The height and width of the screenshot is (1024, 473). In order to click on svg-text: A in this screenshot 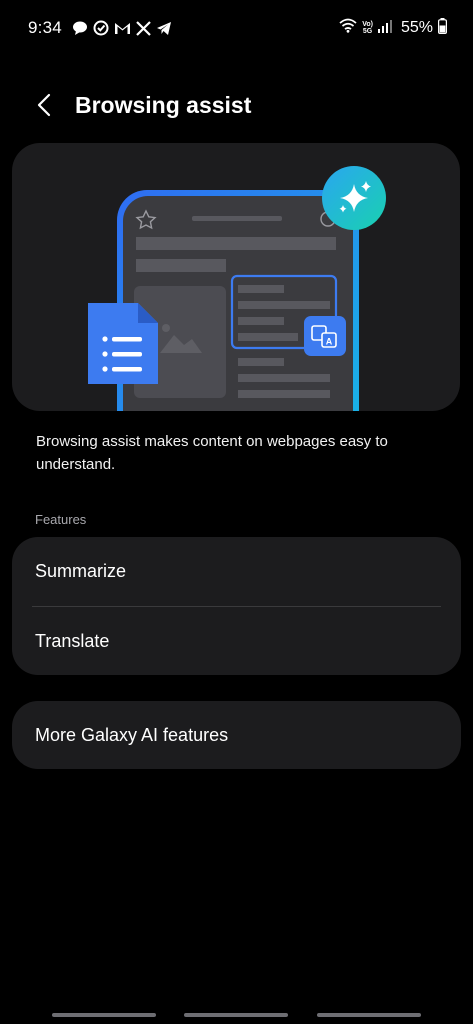, I will do `click(329, 342)`.